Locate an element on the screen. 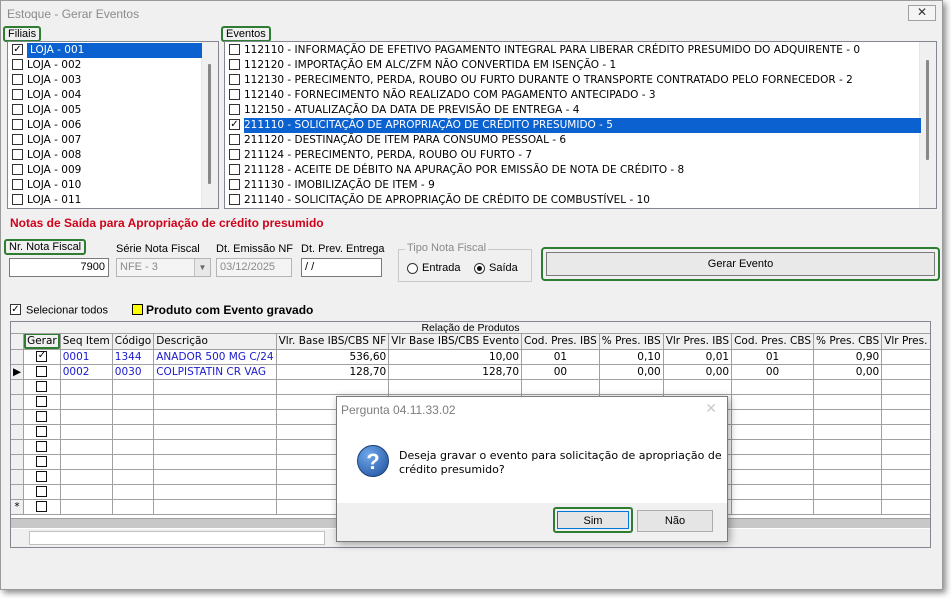 The width and height of the screenshot is (951, 598). column-header: Cod. Pres. IBS is located at coordinates (560, 342).